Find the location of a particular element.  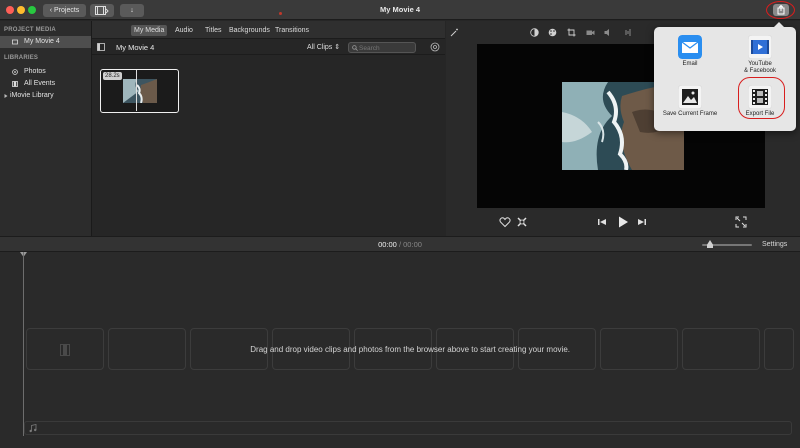

film-icon is located at coordinates (15, 84).